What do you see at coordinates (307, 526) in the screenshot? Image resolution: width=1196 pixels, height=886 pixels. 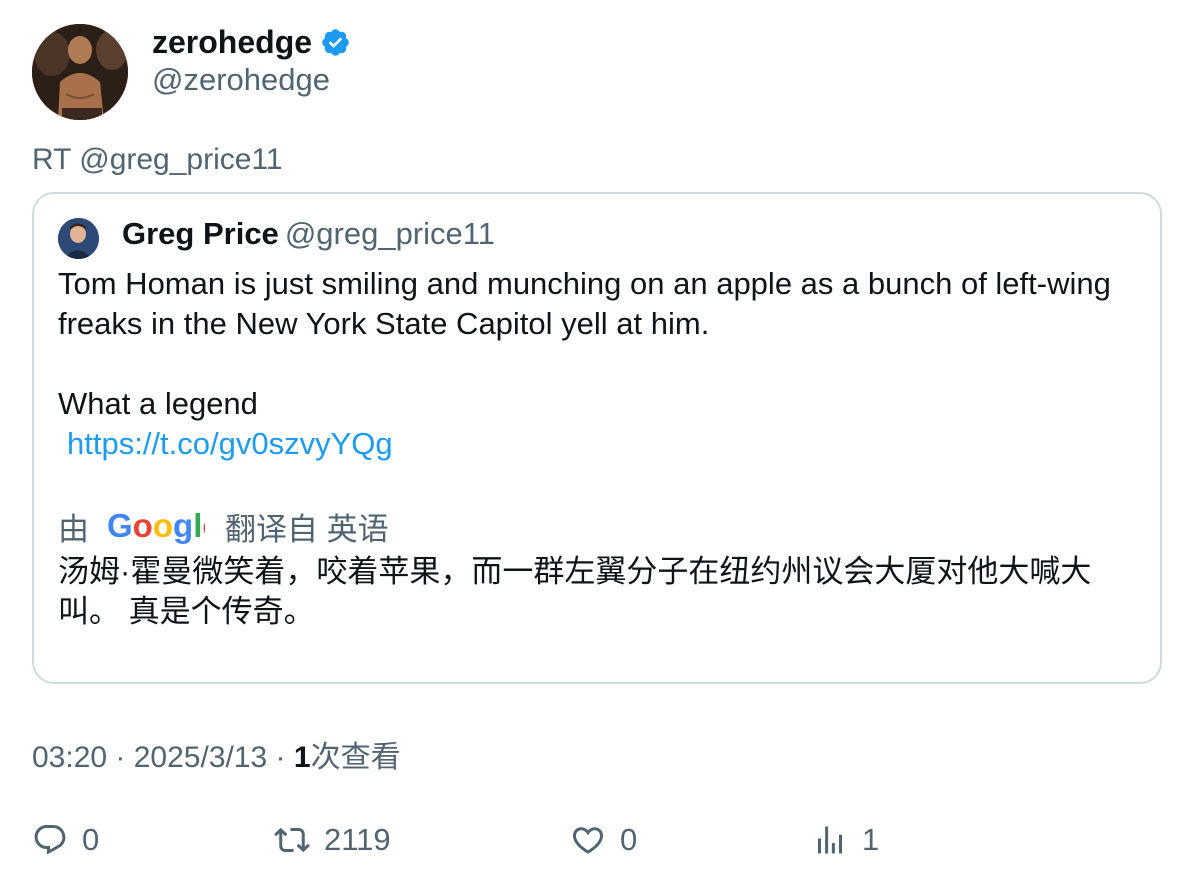 I see `translate-suffix: 翻译自 英语` at bounding box center [307, 526].